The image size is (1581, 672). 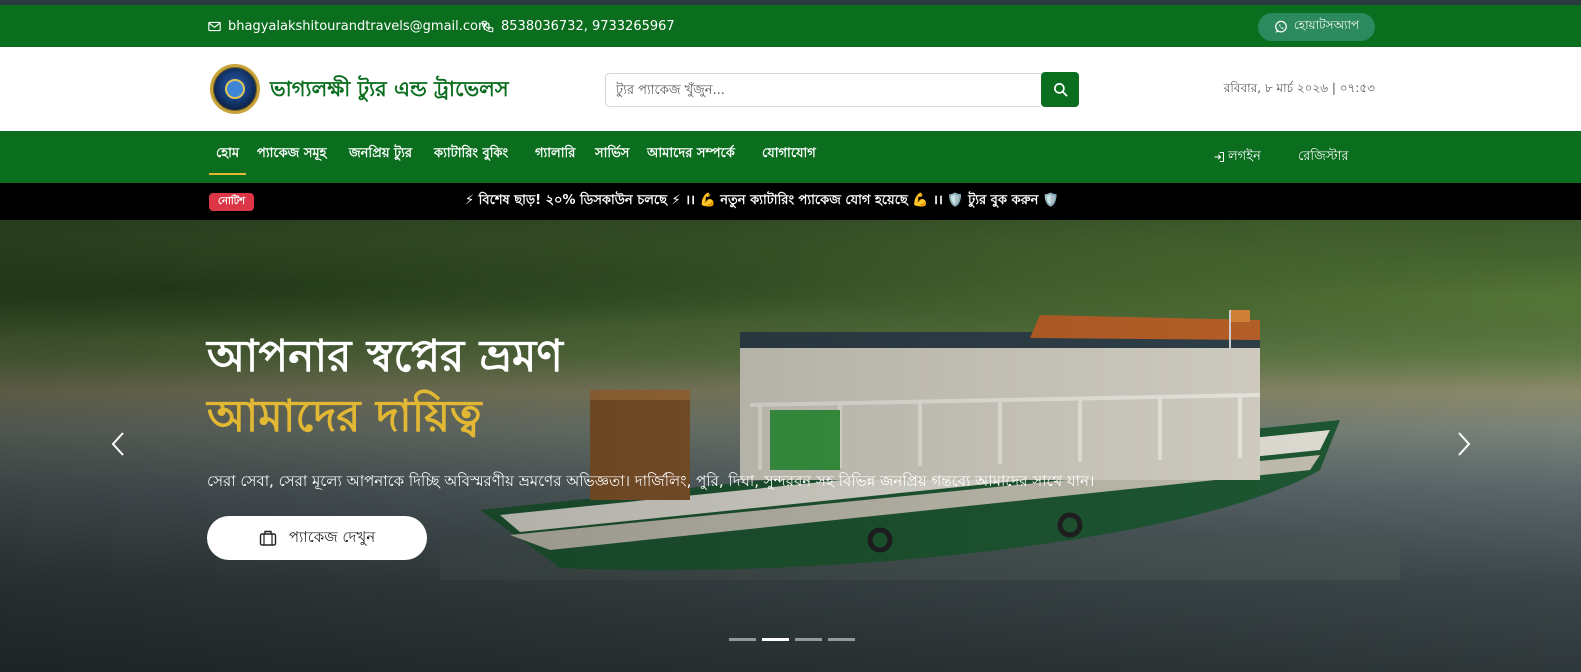 What do you see at coordinates (332, 536) in the screenshot?
I see `cta-label: প্যাকেজ দেখুন` at bounding box center [332, 536].